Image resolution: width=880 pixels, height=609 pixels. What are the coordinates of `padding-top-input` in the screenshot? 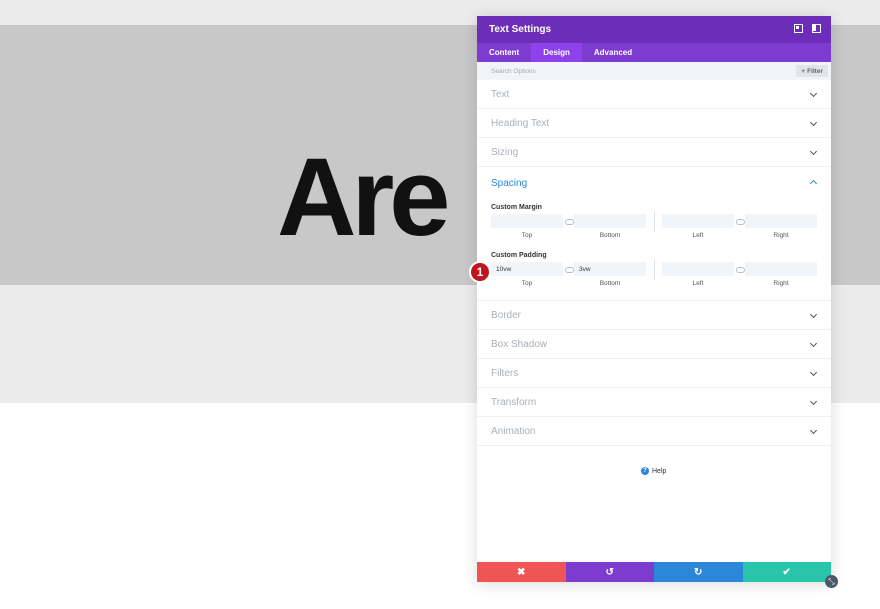 It's located at (527, 269).